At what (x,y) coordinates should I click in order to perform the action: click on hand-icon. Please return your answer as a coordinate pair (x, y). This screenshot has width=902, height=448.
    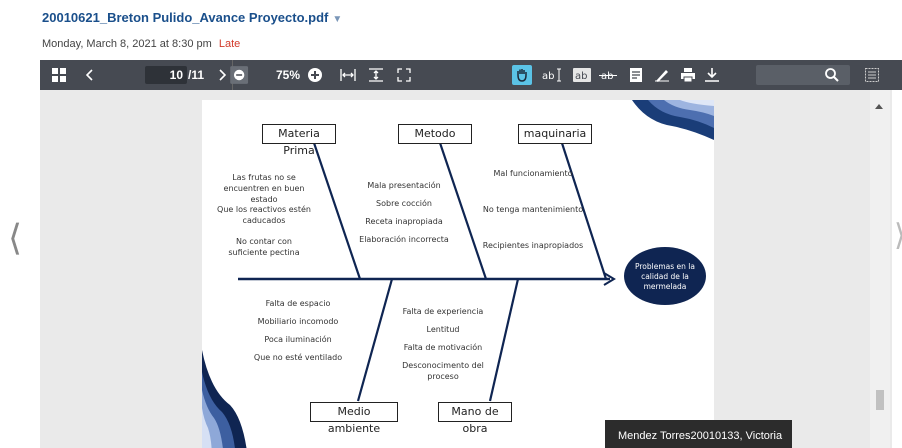
    Looking at the image, I should click on (522, 75).